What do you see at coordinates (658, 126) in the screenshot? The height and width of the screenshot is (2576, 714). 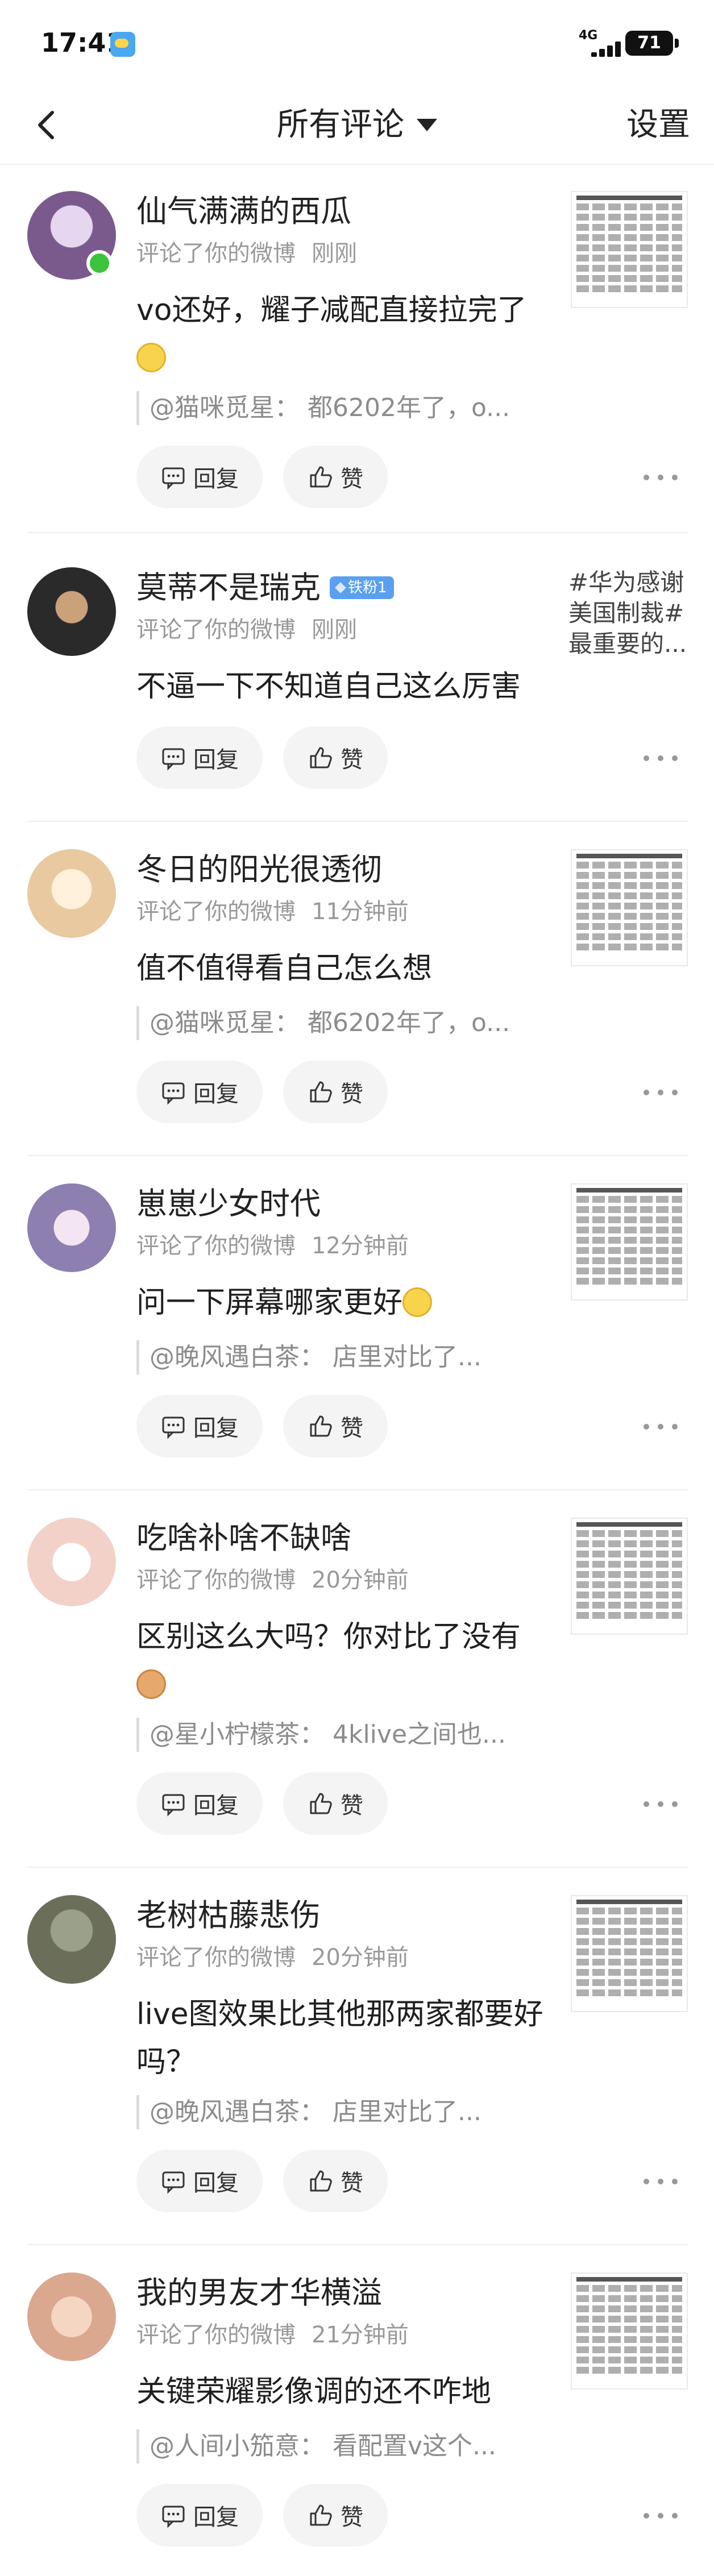 I see `settings-button: 设置` at bounding box center [658, 126].